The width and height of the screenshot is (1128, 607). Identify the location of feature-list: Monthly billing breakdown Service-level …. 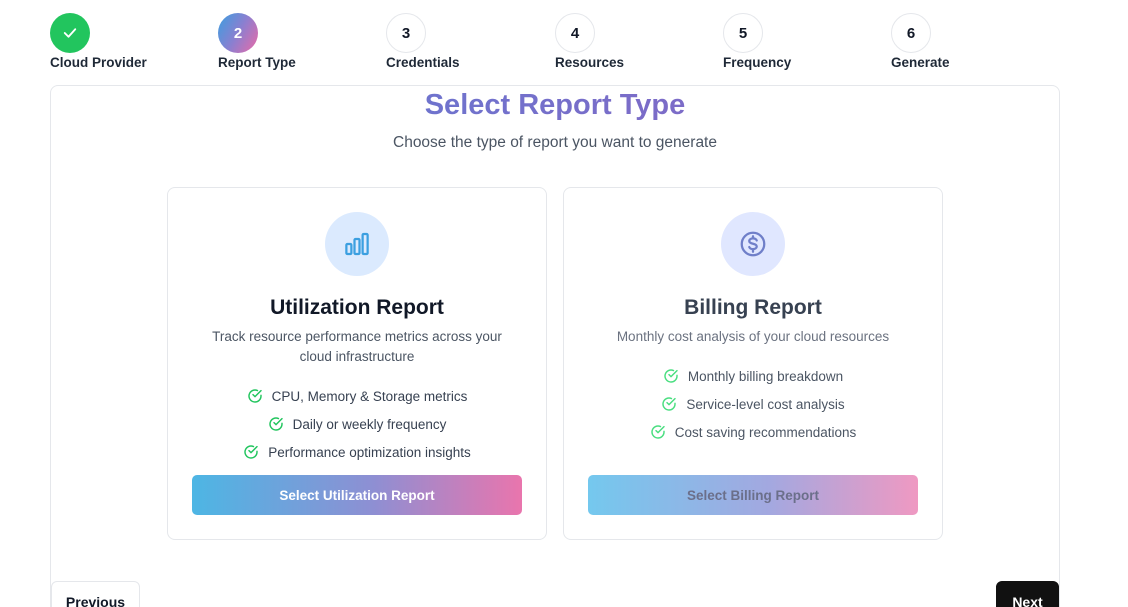
(753, 404).